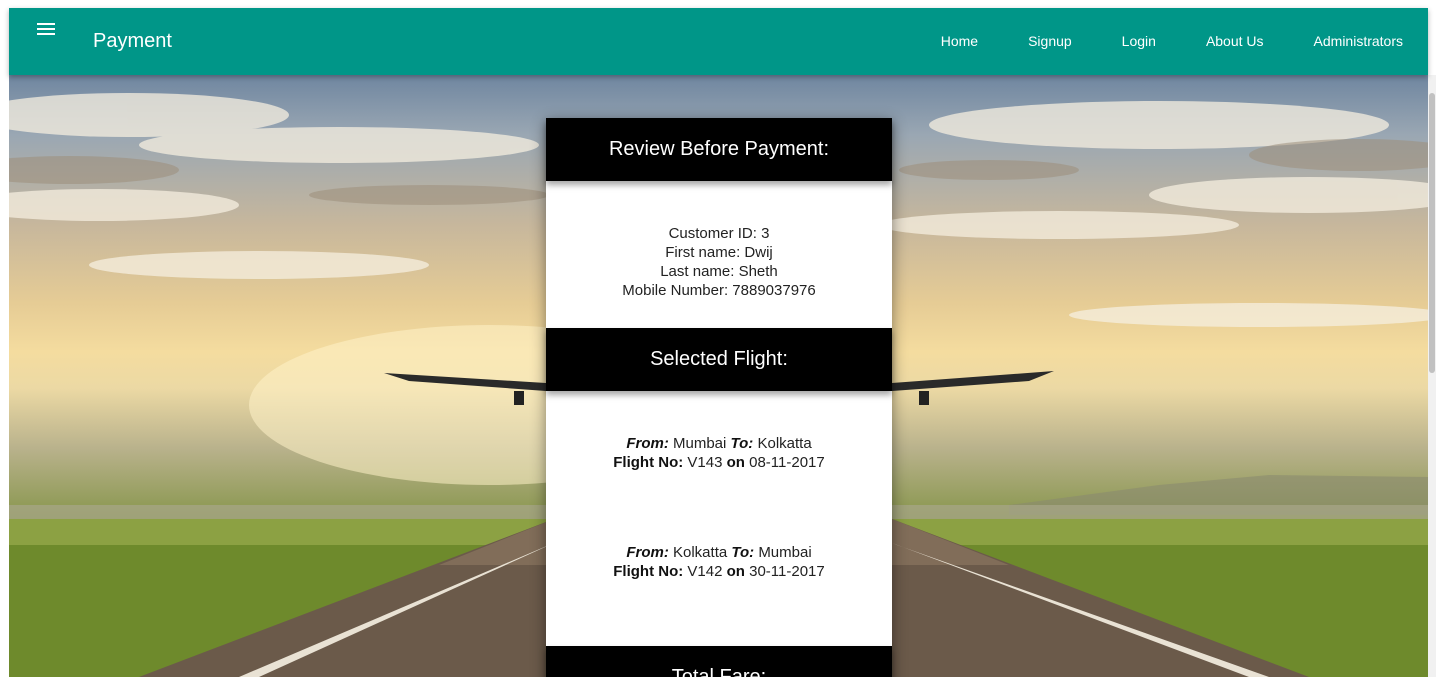 The height and width of the screenshot is (677, 1436). I want to click on flight-from: Kolkatta, so click(700, 552).